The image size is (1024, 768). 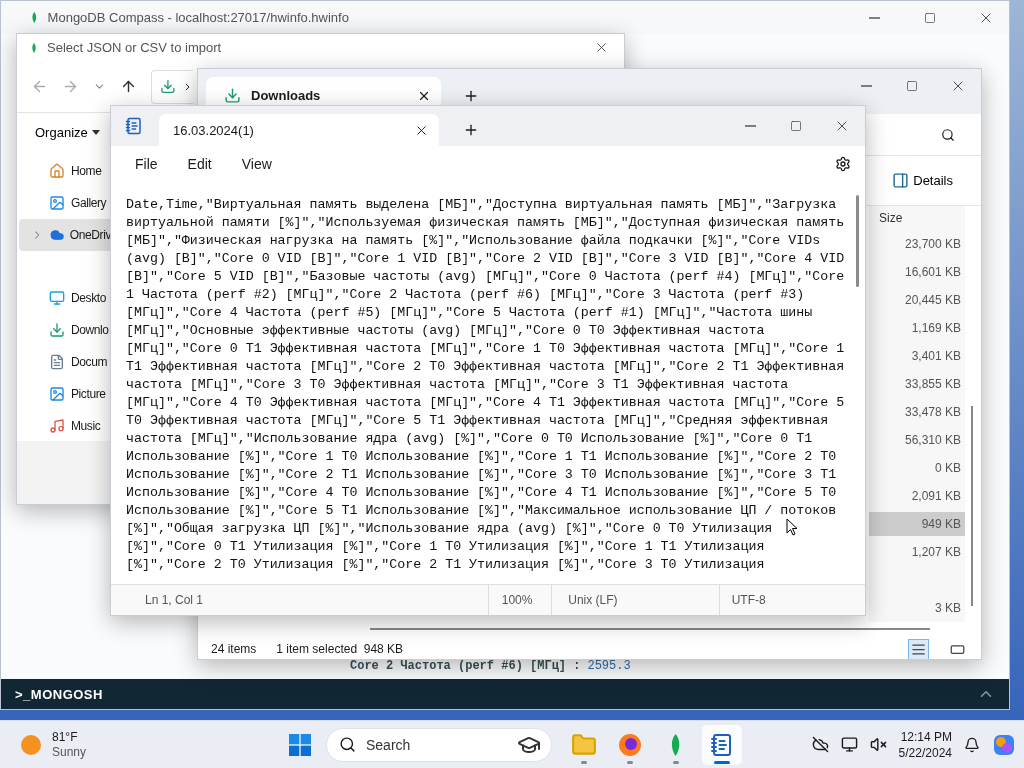 I want to click on menu-item: File, so click(x=146, y=163).